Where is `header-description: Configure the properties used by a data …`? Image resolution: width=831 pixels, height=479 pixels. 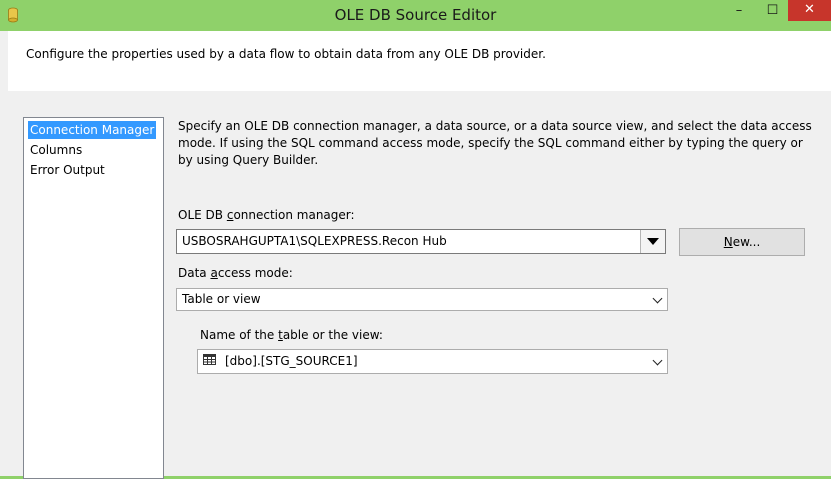
header-description: Configure the properties used by a data … is located at coordinates (286, 54).